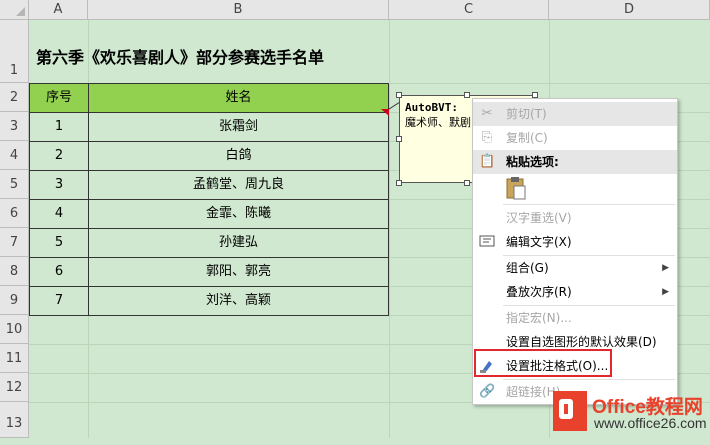 The height and width of the screenshot is (445, 710). I want to click on column-header-c: C, so click(469, 10).